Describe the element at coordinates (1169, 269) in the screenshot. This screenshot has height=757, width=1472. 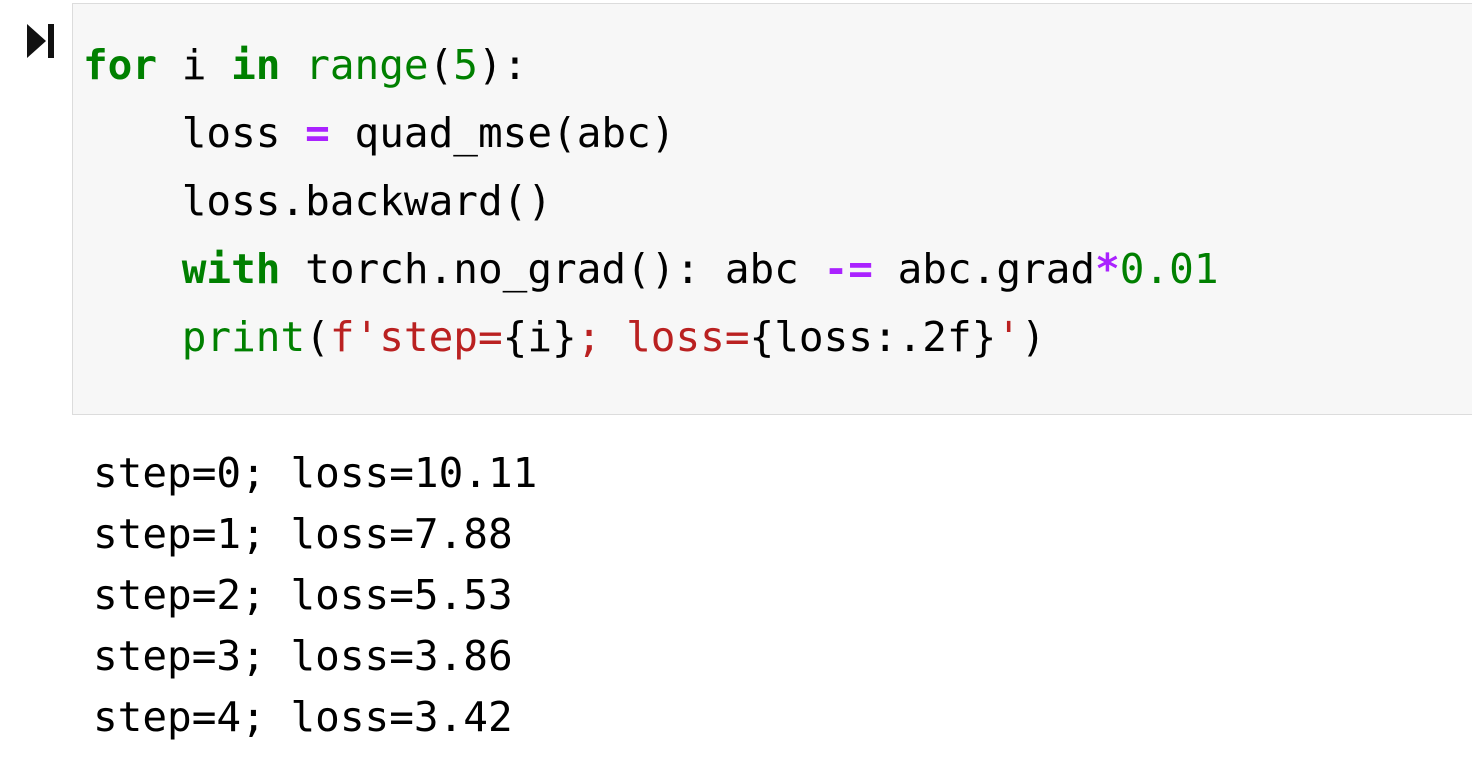
I see `code-token: 0.01` at that location.